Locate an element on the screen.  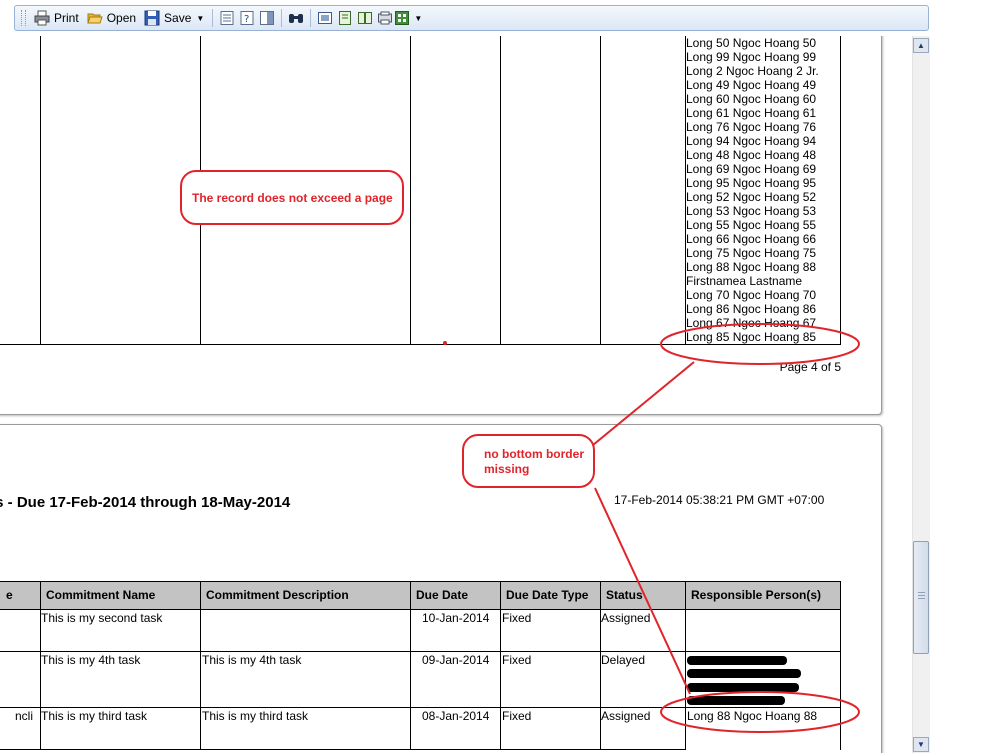
cell-name: This is my 4th task is located at coordinates (91, 660).